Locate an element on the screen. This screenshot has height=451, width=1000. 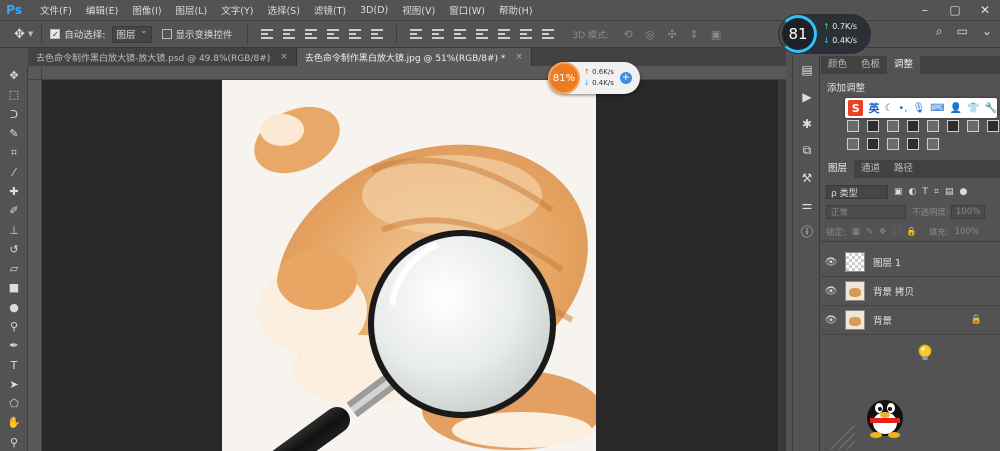
lock-paint-icon: ✎ is located at coordinates (869, 232).